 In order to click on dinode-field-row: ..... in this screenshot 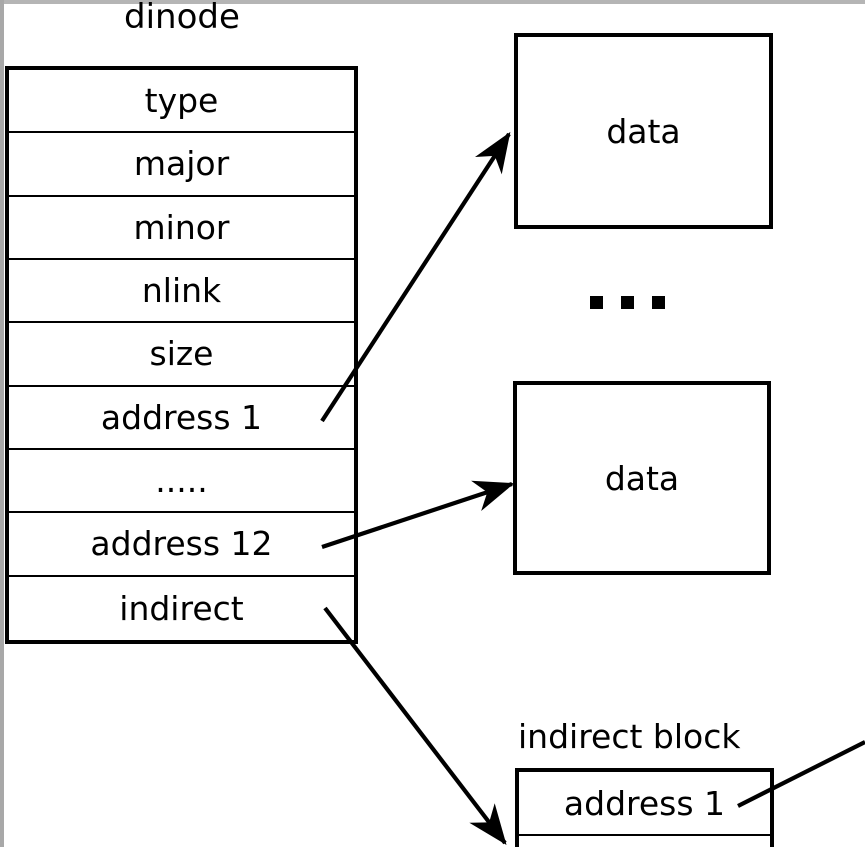, I will do `click(181, 482)`.